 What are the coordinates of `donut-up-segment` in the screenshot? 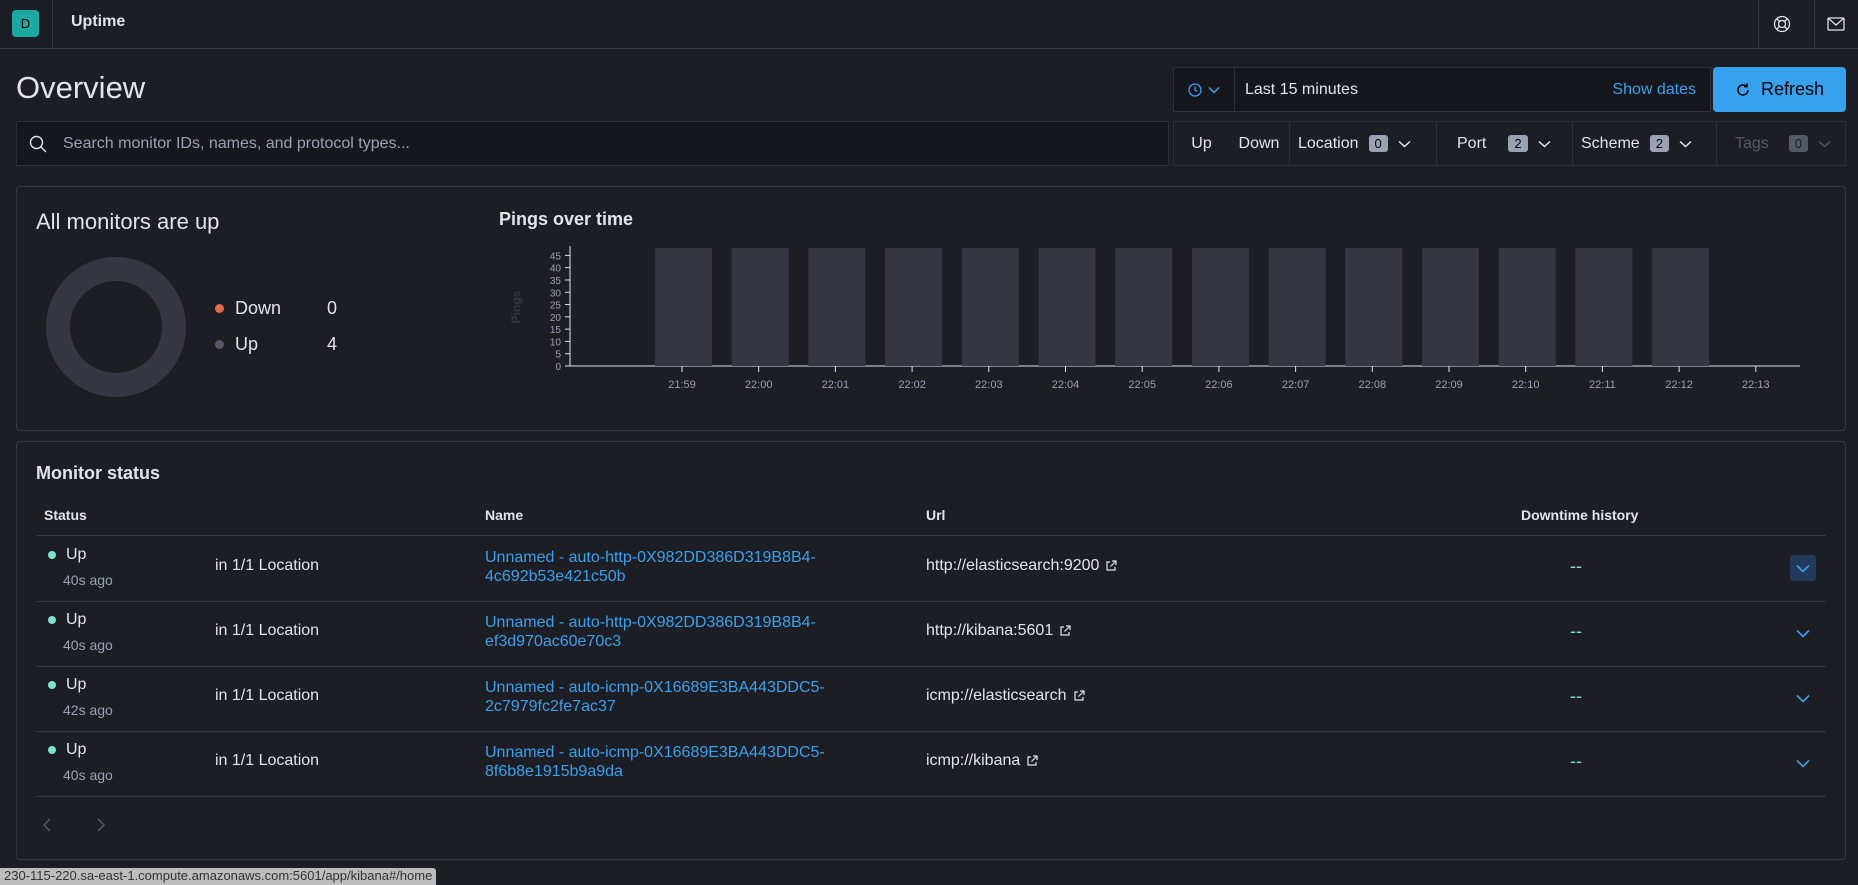 It's located at (116, 327).